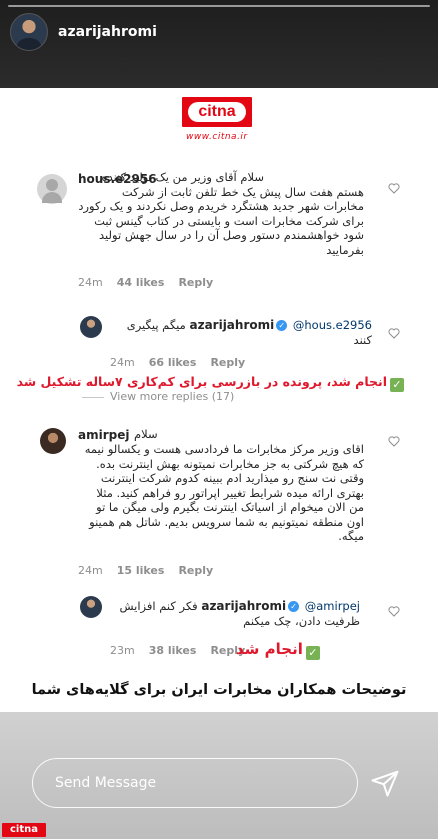 This screenshot has height=839, width=438. Describe the element at coordinates (385, 783) in the screenshot. I see `send-icon` at that location.